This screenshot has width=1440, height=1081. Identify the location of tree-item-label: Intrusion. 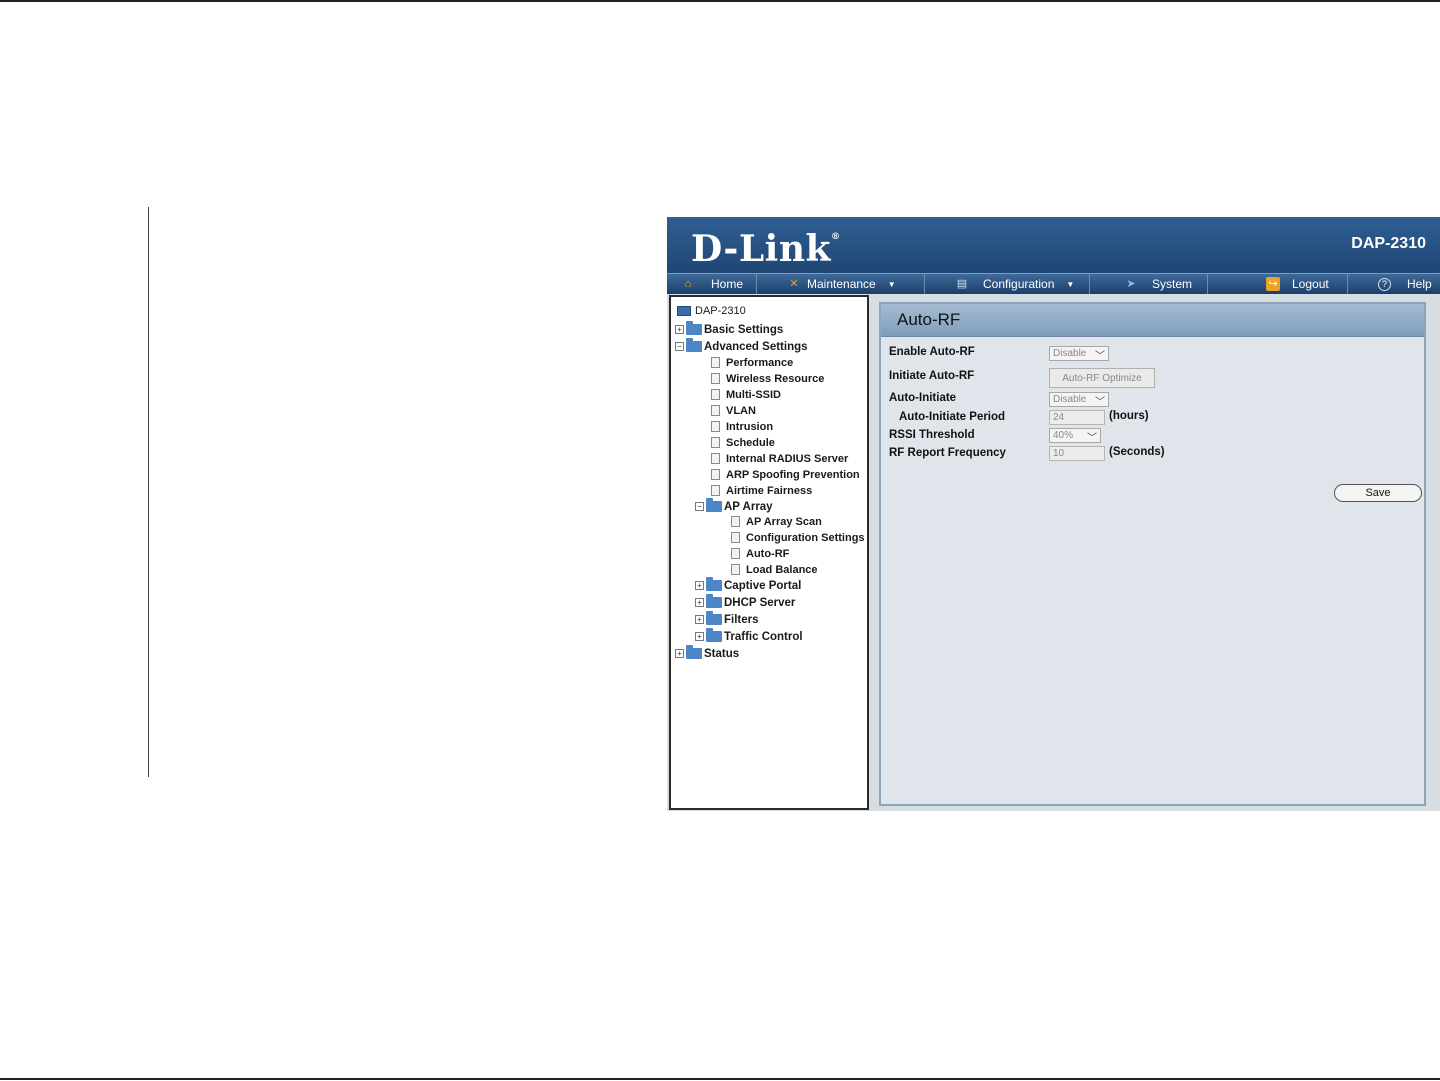
(750, 426).